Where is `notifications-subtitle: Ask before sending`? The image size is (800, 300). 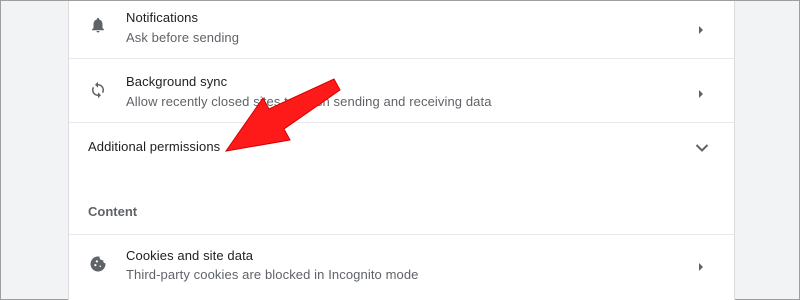
notifications-subtitle: Ask before sending is located at coordinates (183, 37).